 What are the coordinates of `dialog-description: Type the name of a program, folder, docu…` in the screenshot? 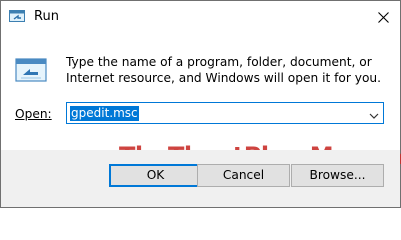 It's located at (224, 70).